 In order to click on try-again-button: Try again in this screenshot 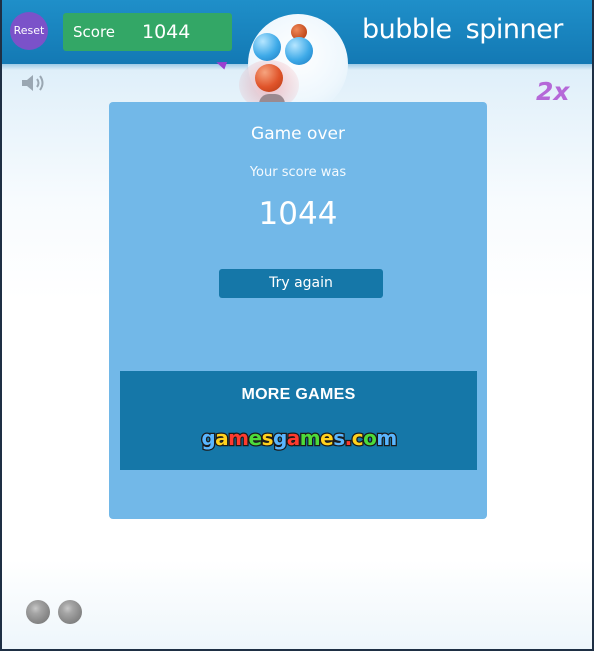, I will do `click(301, 283)`.